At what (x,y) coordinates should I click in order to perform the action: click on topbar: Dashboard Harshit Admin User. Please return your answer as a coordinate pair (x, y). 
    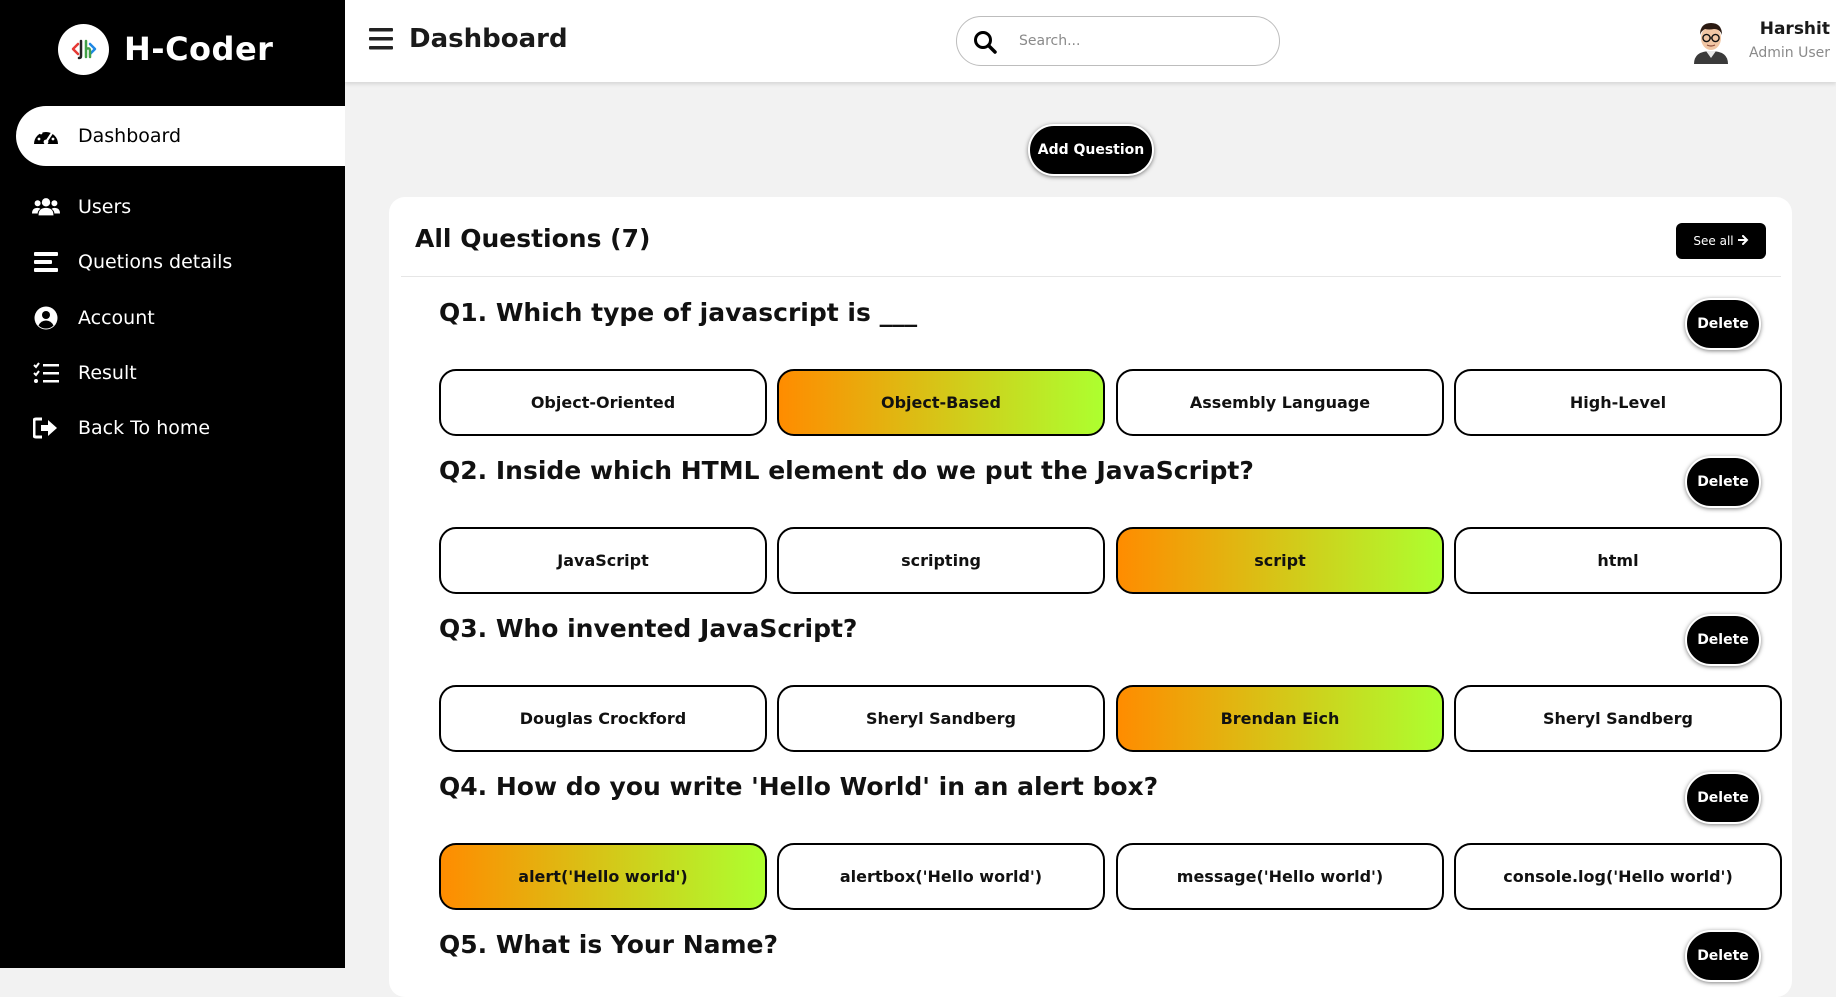
    Looking at the image, I should click on (1090, 41).